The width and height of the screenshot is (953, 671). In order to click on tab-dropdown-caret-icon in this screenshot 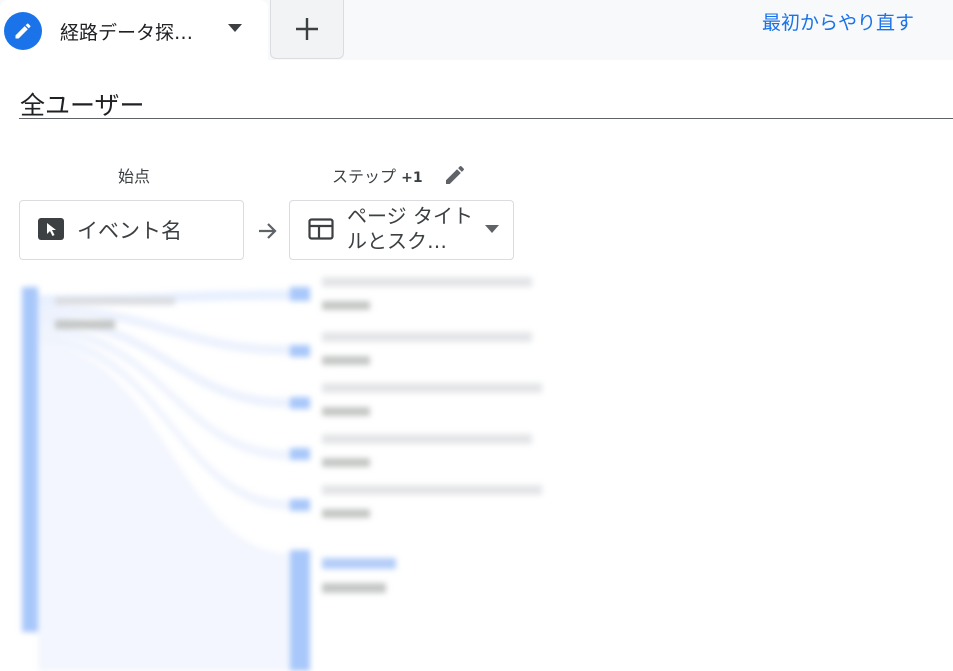, I will do `click(235, 28)`.